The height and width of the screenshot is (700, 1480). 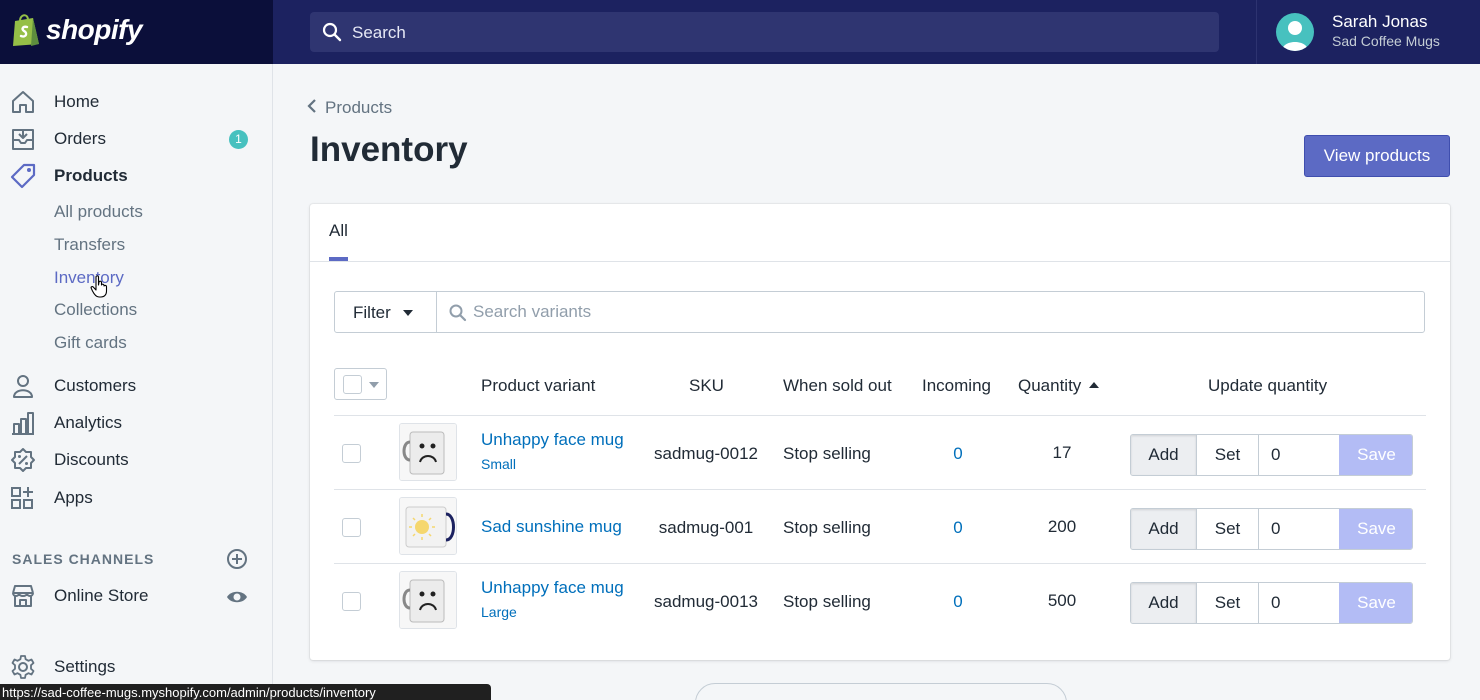 I want to click on discount-icon, so click(x=23, y=460).